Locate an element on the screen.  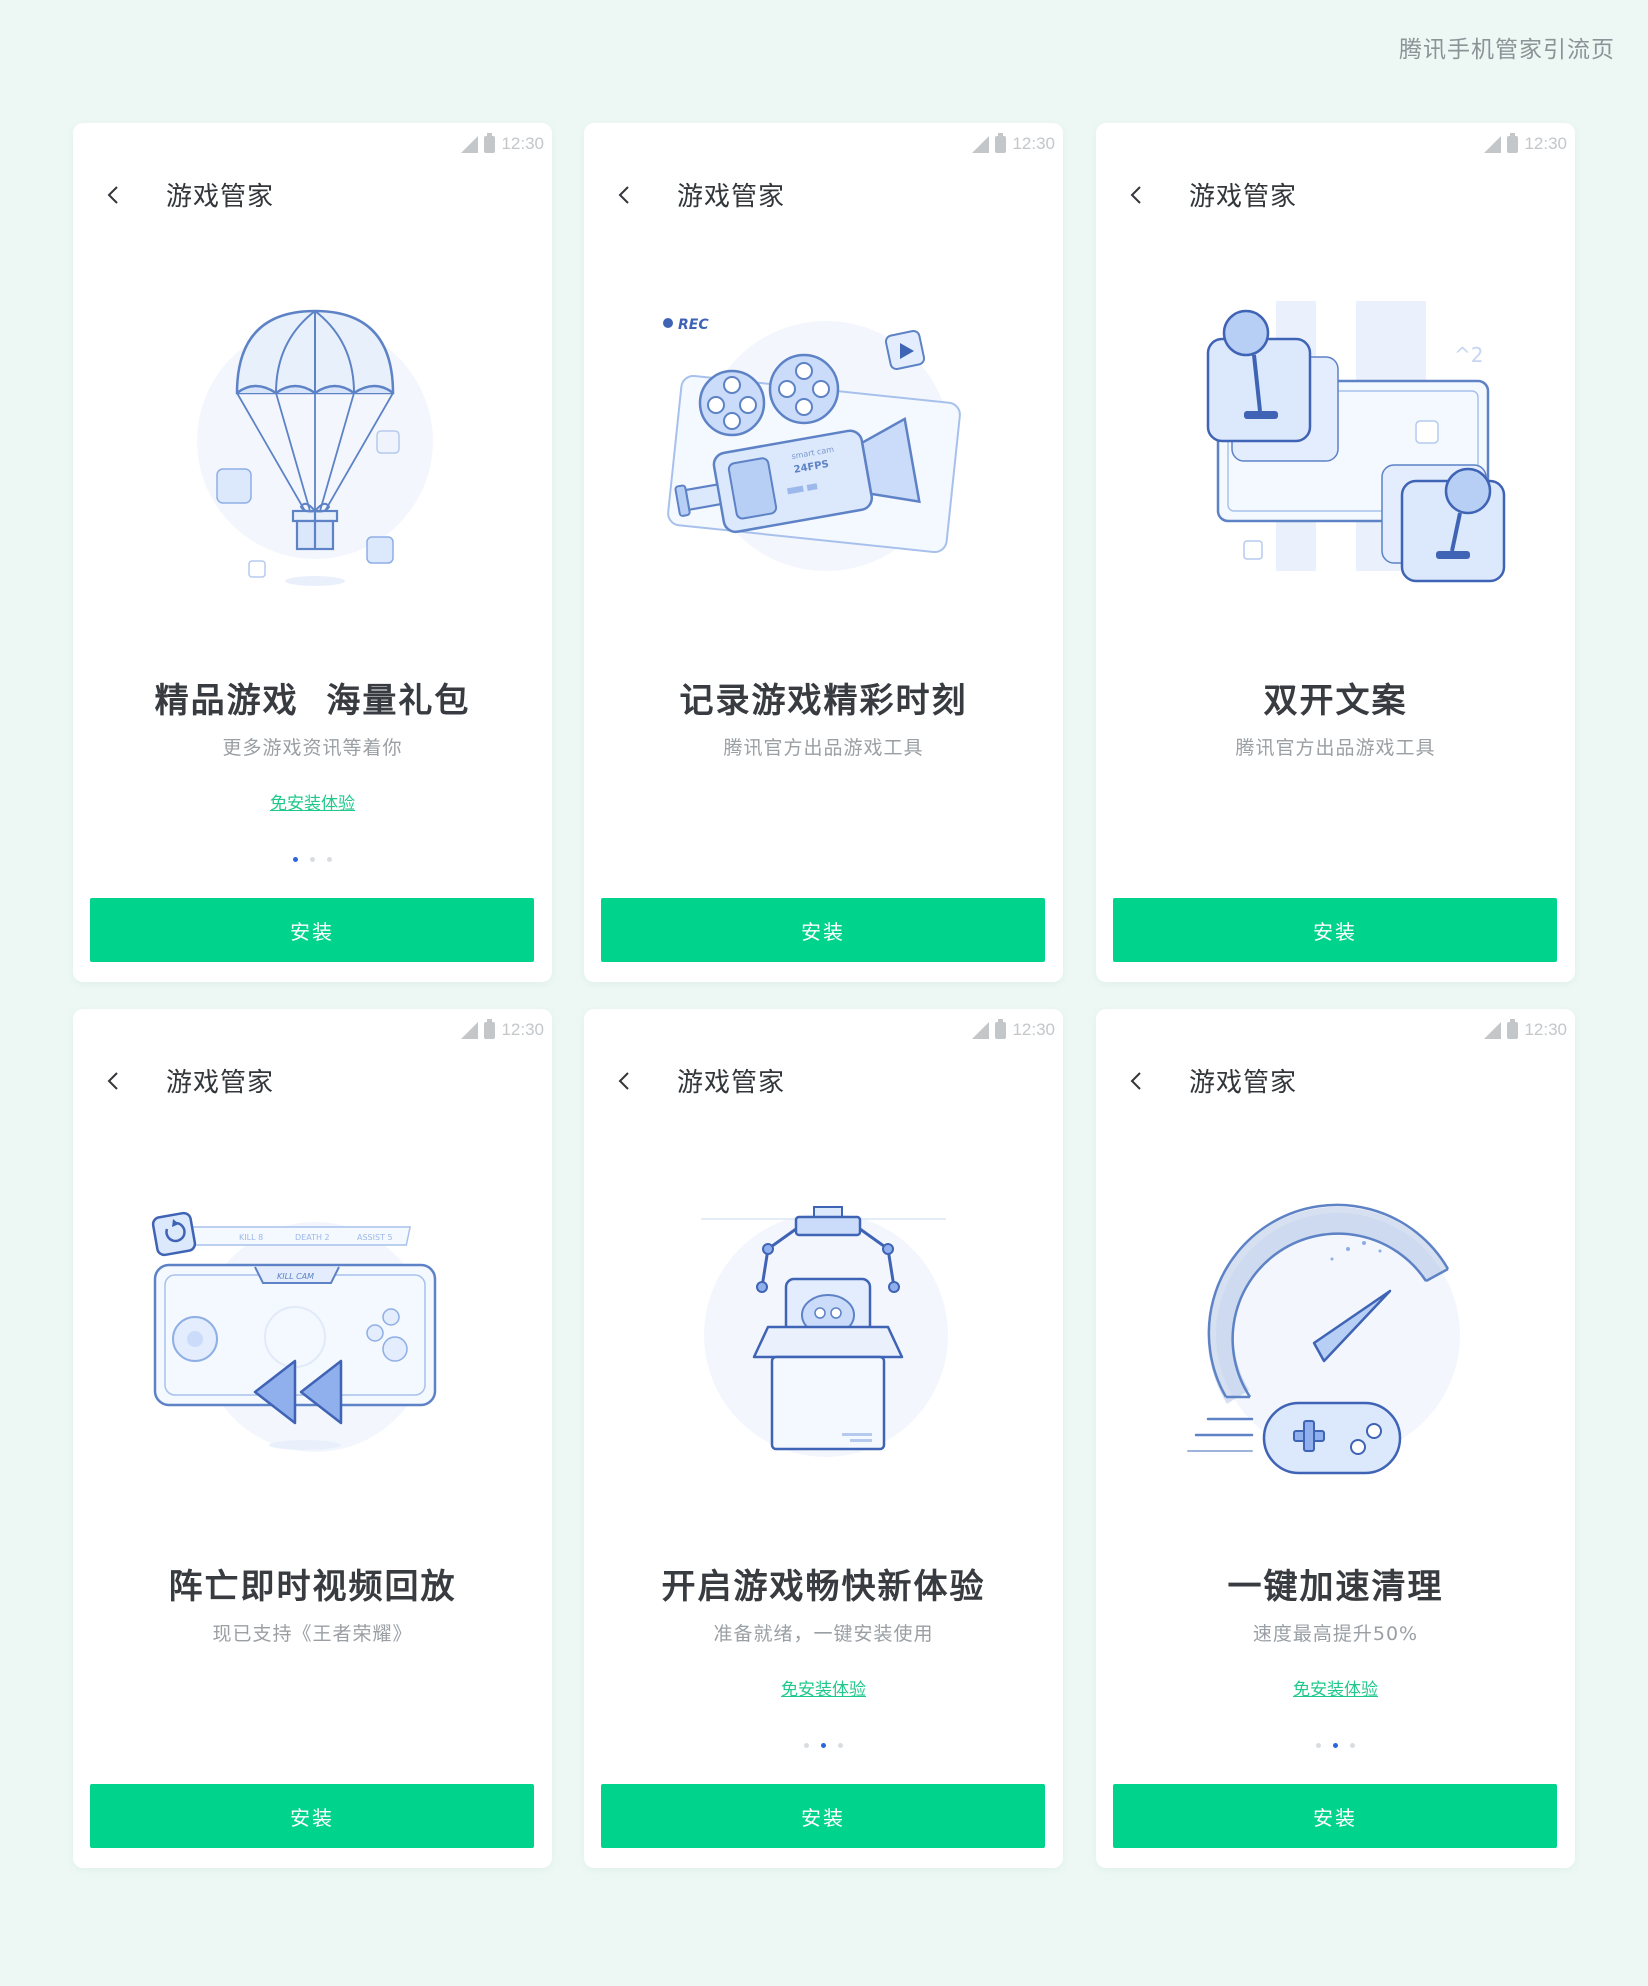
subline: 现已支持《王者荣耀》 is located at coordinates (312, 1634).